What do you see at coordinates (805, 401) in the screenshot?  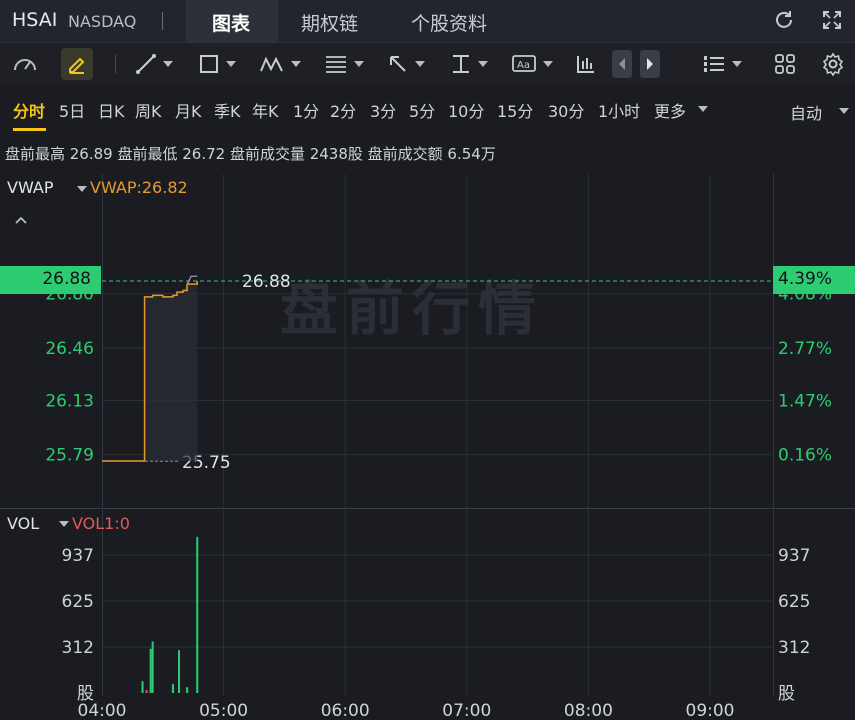 I see `percent-tick-label: 1.47%` at bounding box center [805, 401].